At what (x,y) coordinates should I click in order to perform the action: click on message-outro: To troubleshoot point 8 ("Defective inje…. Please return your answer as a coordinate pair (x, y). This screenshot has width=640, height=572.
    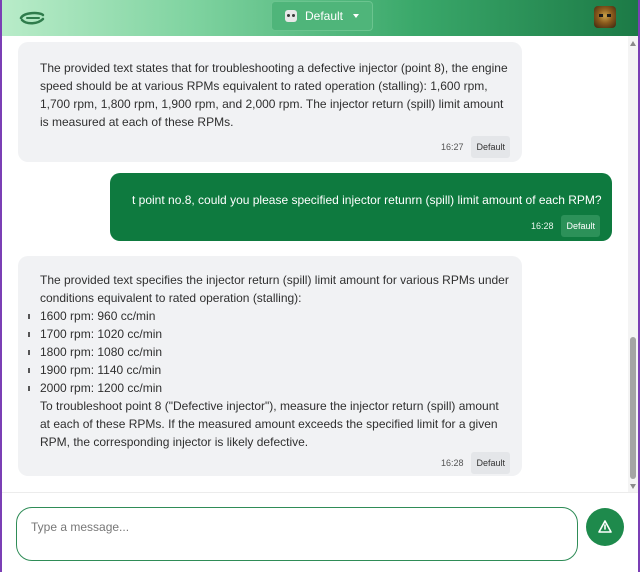
    Looking at the image, I should click on (269, 424).